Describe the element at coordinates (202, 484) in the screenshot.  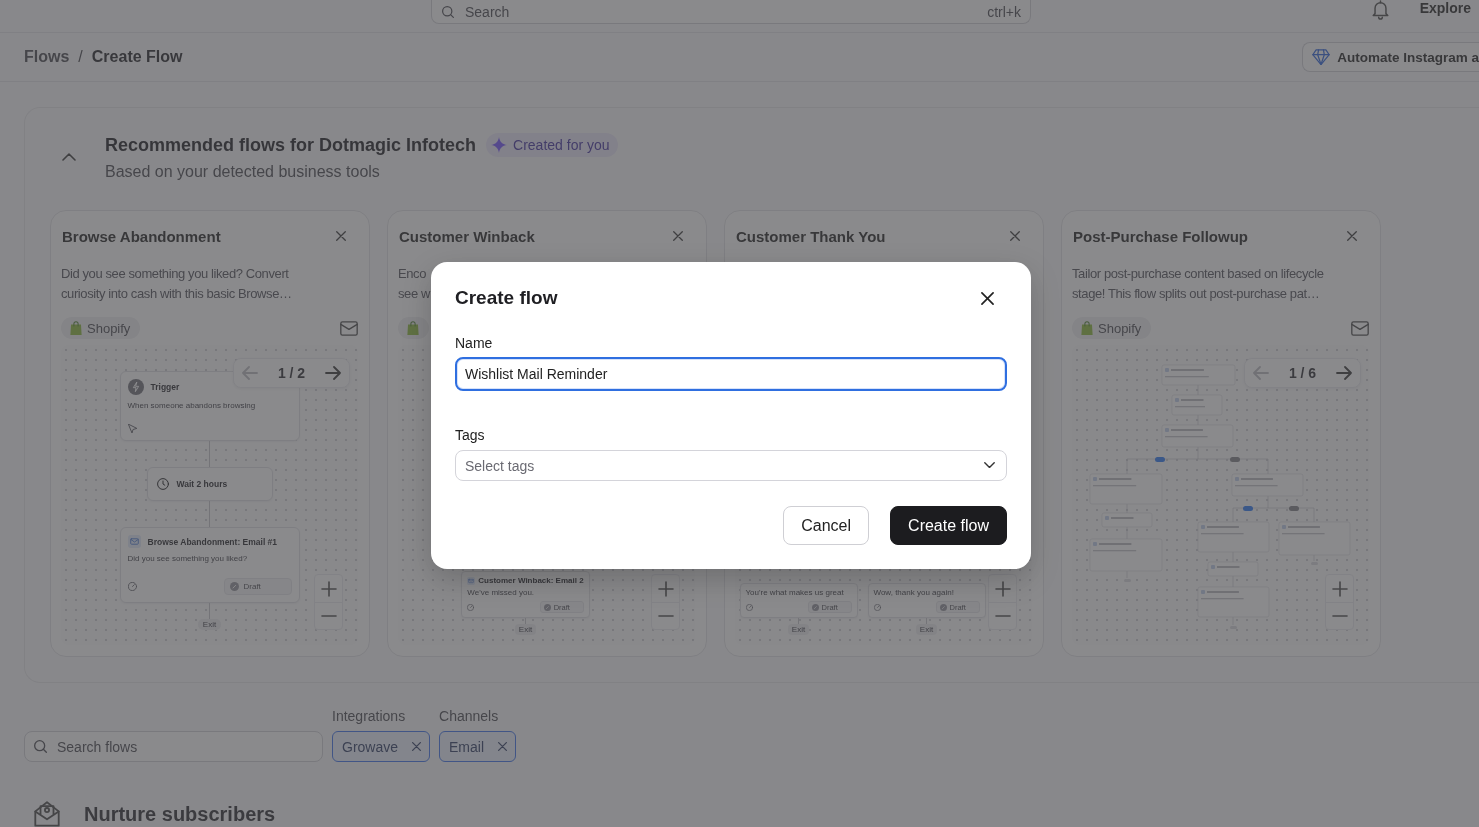
I see `node-title: Wait 2 hours` at that location.